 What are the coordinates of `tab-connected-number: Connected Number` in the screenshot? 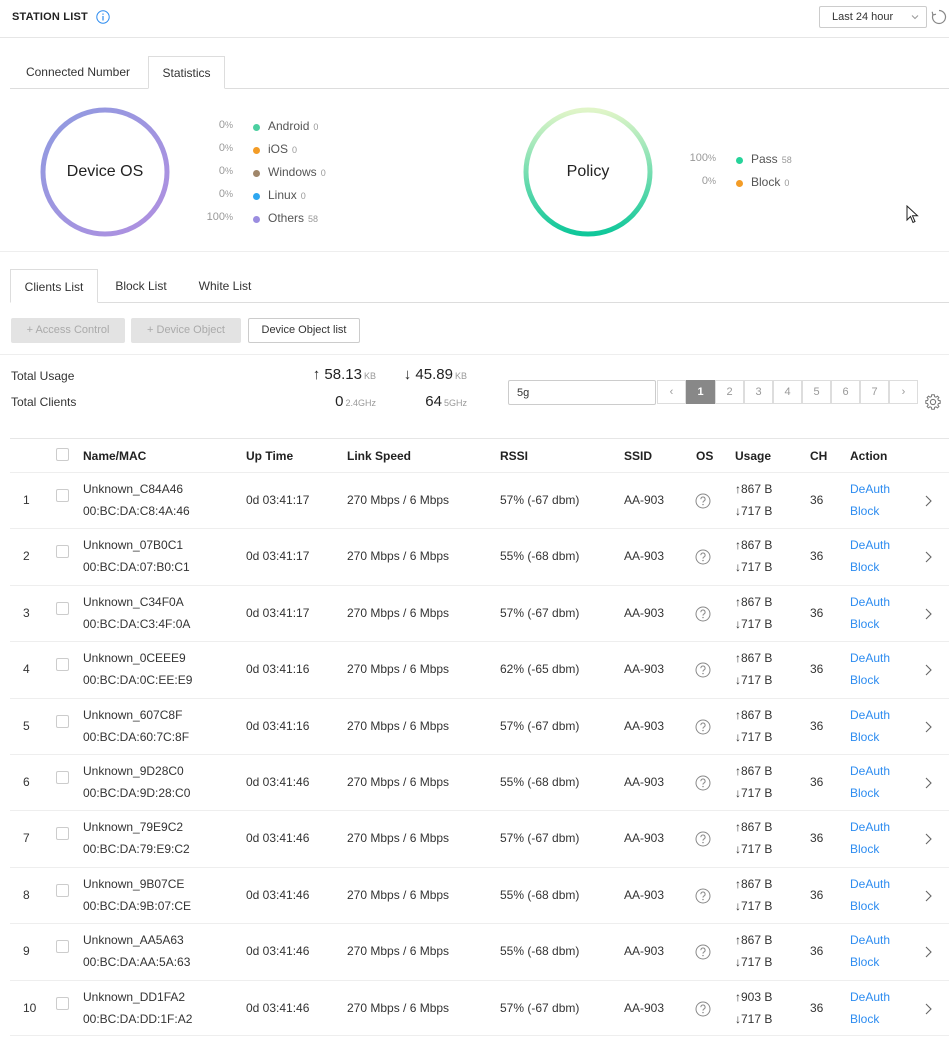 It's located at (78, 72).